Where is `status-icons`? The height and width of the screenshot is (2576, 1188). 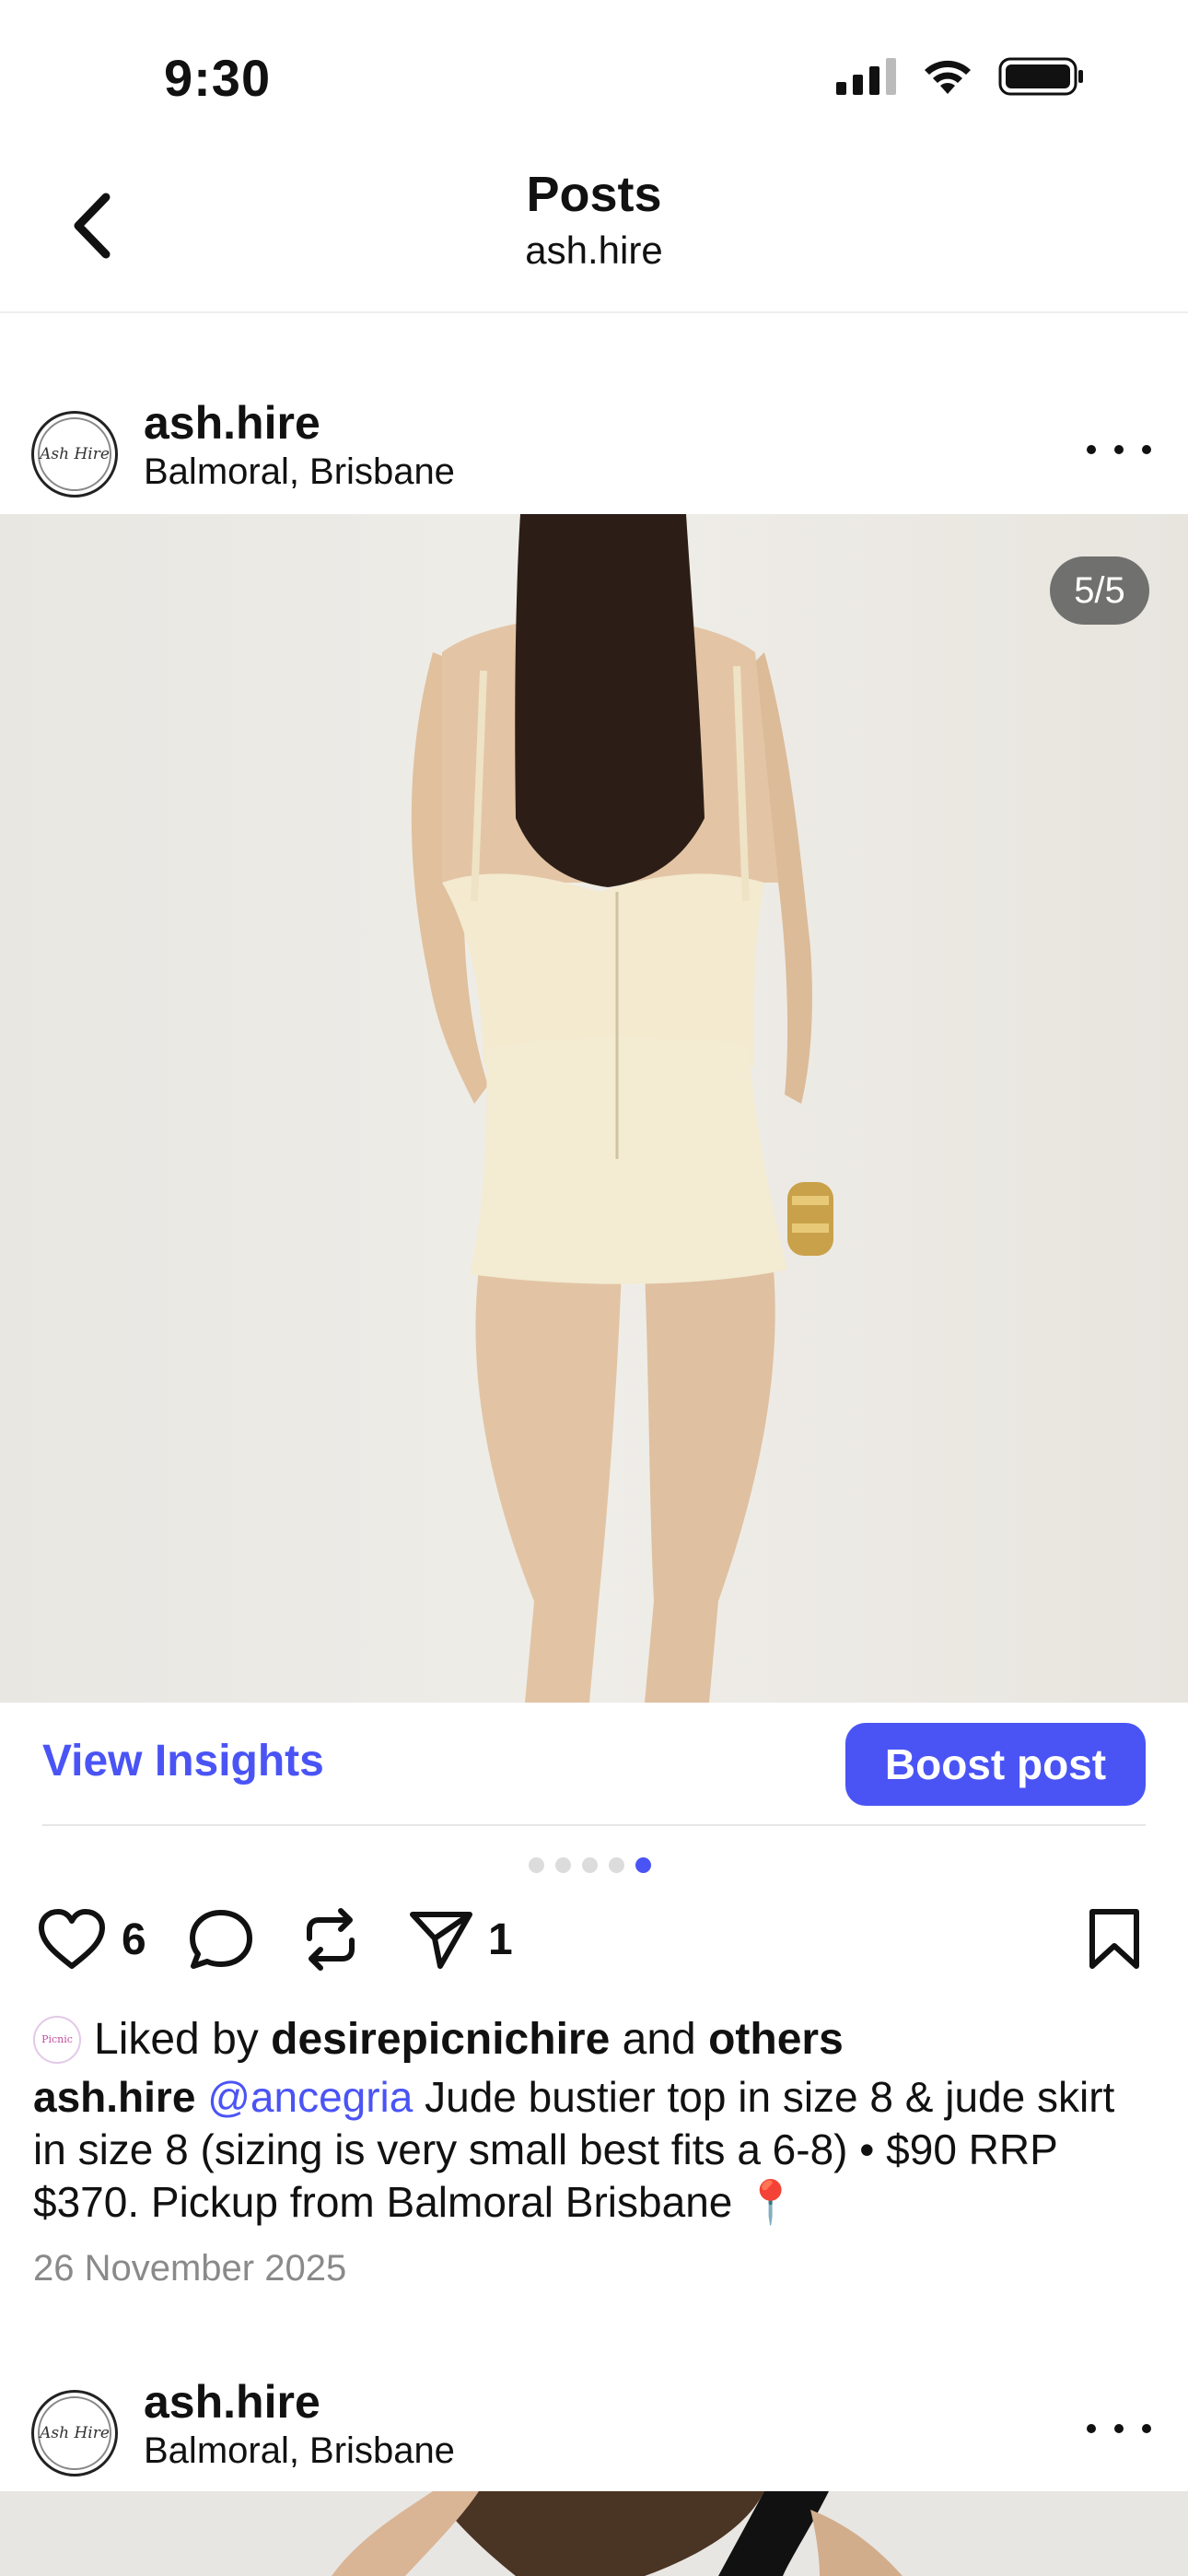
status-icons is located at coordinates (961, 76).